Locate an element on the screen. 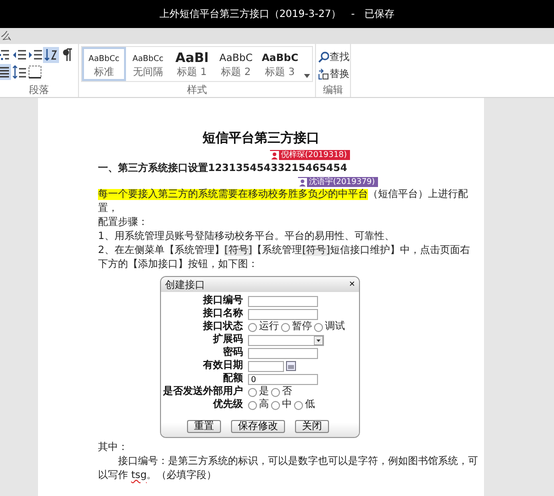 The width and height of the screenshot is (554, 496). radio-label: 否 is located at coordinates (287, 392).